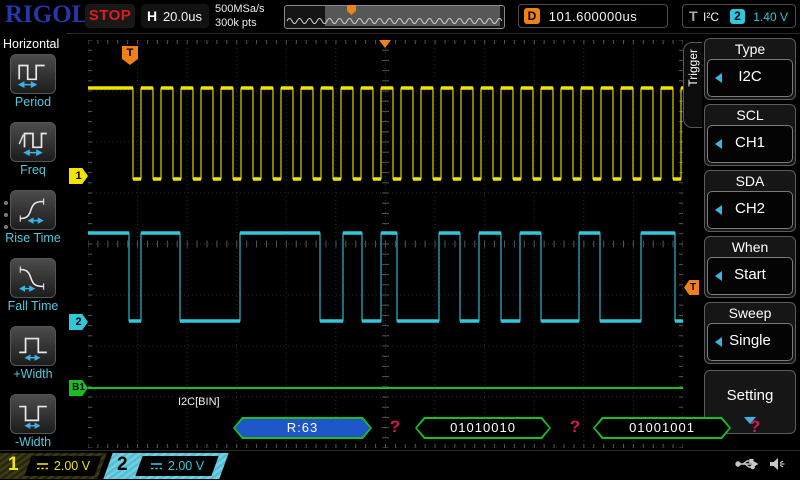 This screenshot has height=480, width=800. I want to click on menu-group-when: When Start, so click(750, 267).